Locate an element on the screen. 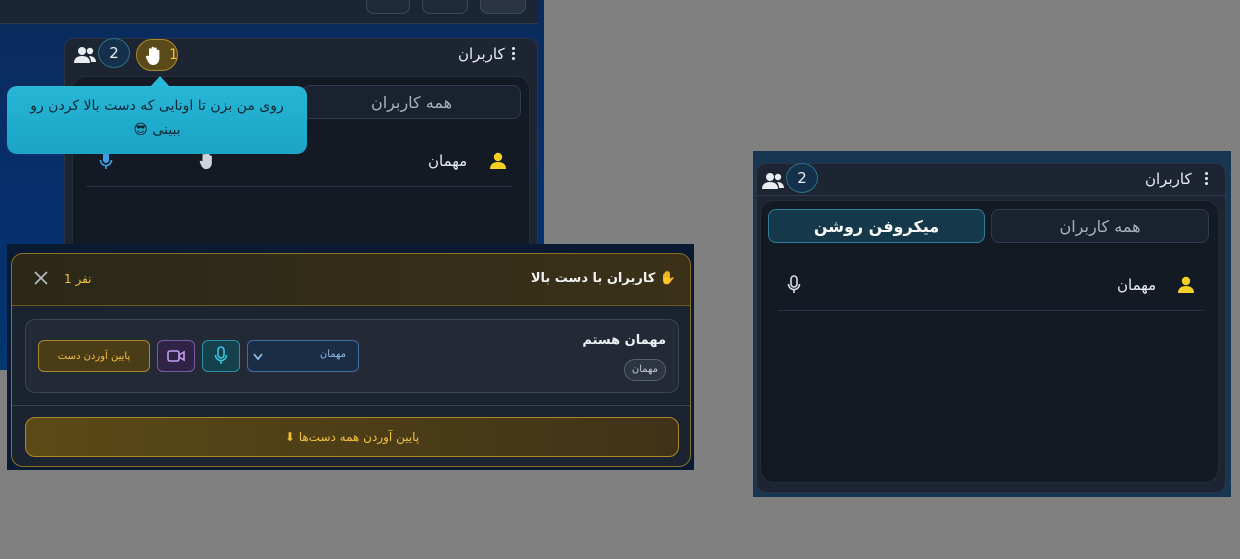  raised-hand-entry: مهمان هستم مهمان مهمان پایین آوردن دست is located at coordinates (352, 356).